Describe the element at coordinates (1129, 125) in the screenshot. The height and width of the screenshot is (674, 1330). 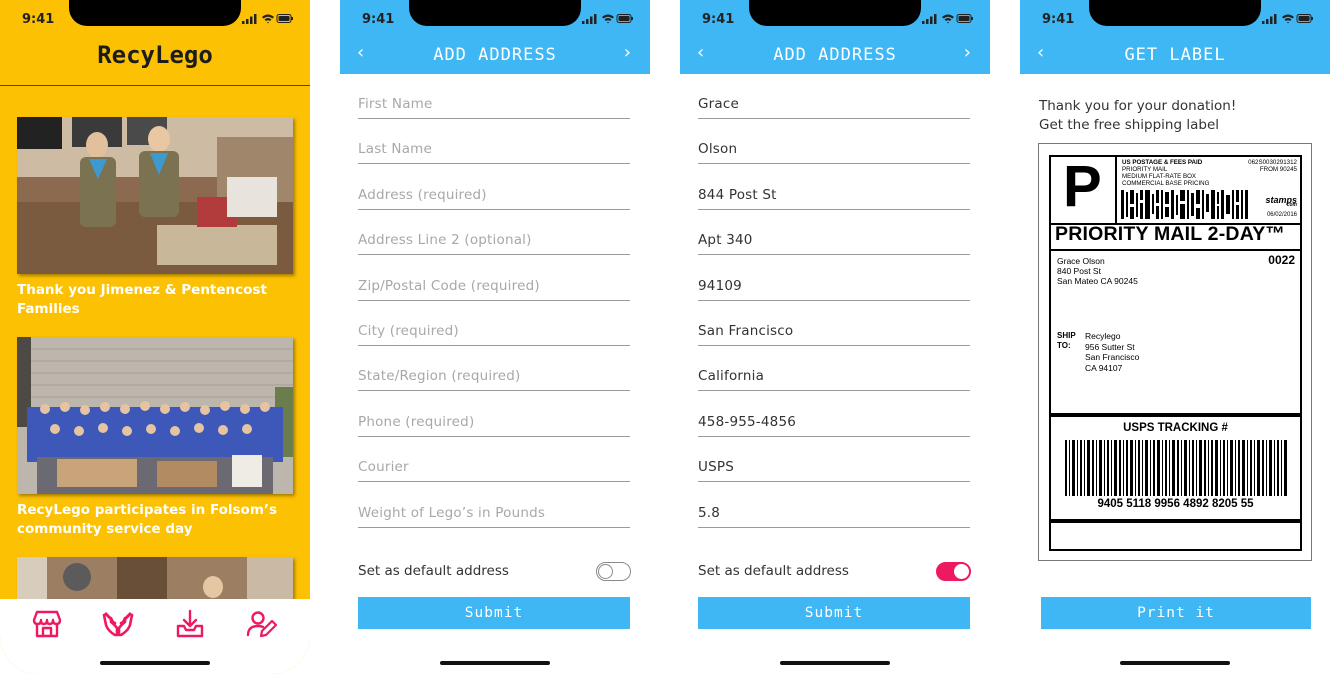
I see `thanks-subline: Get the free shipping label` at that location.